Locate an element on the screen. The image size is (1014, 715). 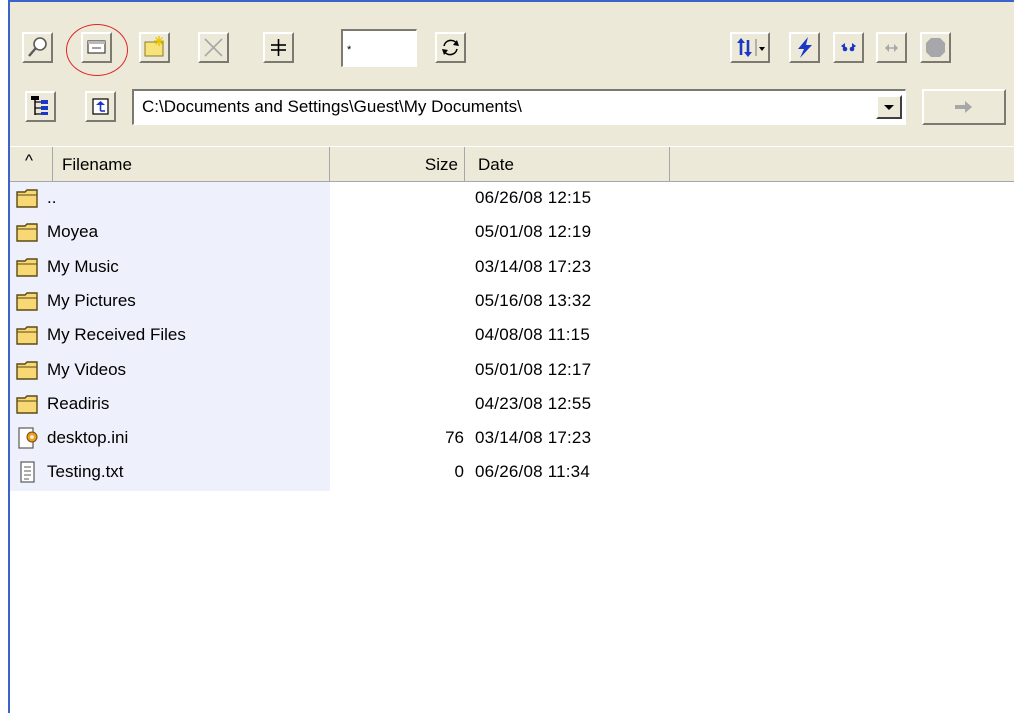
sync-dots-icon is located at coordinates (848, 47).